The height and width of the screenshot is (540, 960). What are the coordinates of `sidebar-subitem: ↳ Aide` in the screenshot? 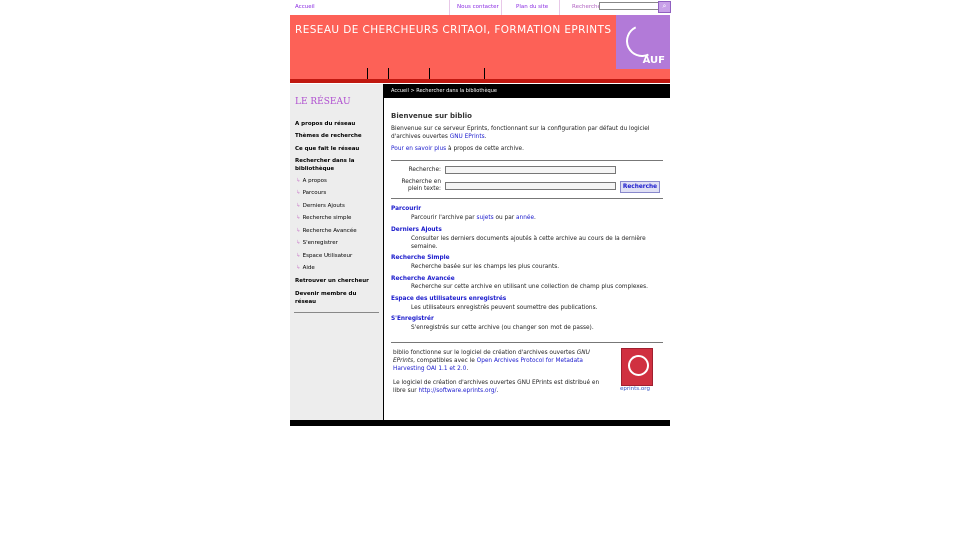 It's located at (305, 268).